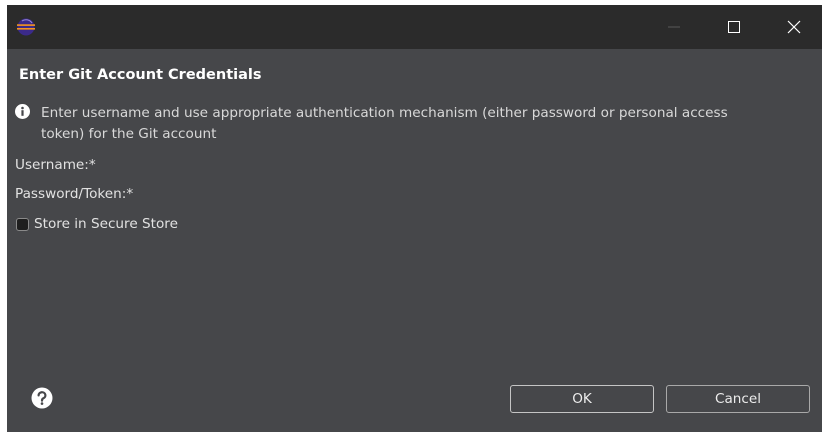  I want to click on eclipse-app-icon, so click(26, 27).